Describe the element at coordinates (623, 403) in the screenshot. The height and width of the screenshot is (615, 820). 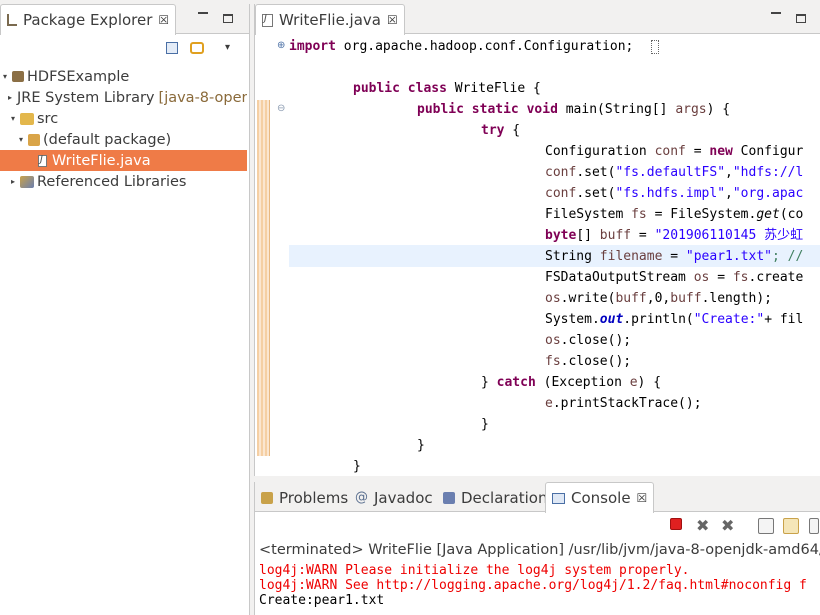
I see `code-line: e.printStackTrace();` at that location.